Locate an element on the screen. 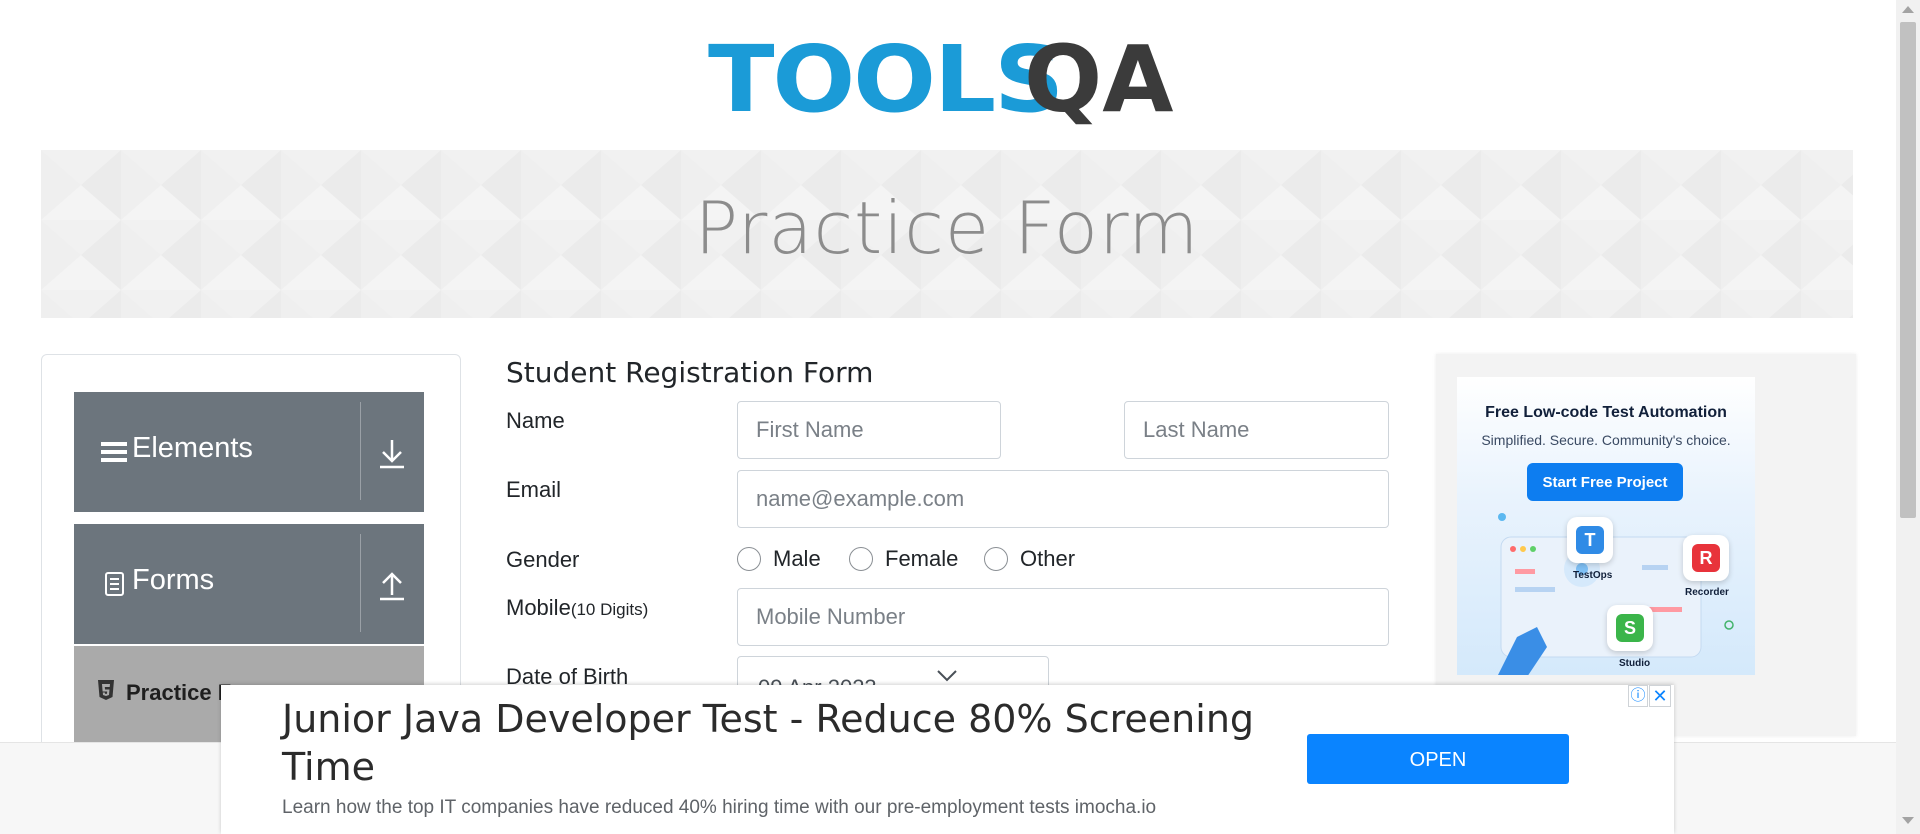 Image resolution: width=1920 pixels, height=834 pixels. chevron-down-icon is located at coordinates (947, 676).